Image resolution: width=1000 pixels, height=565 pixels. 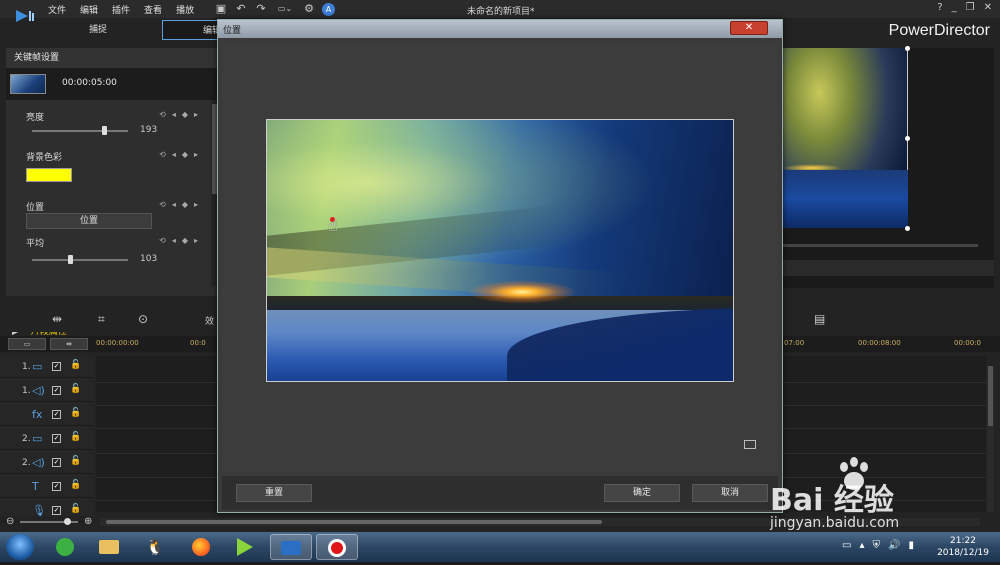 I want to click on undo-icon: ↶, so click(x=241, y=9).